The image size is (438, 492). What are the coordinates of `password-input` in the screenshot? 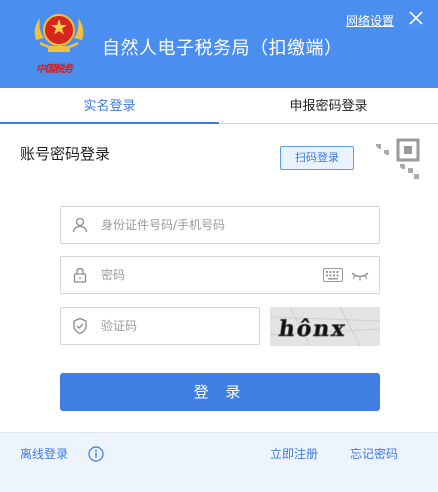 It's located at (216, 275).